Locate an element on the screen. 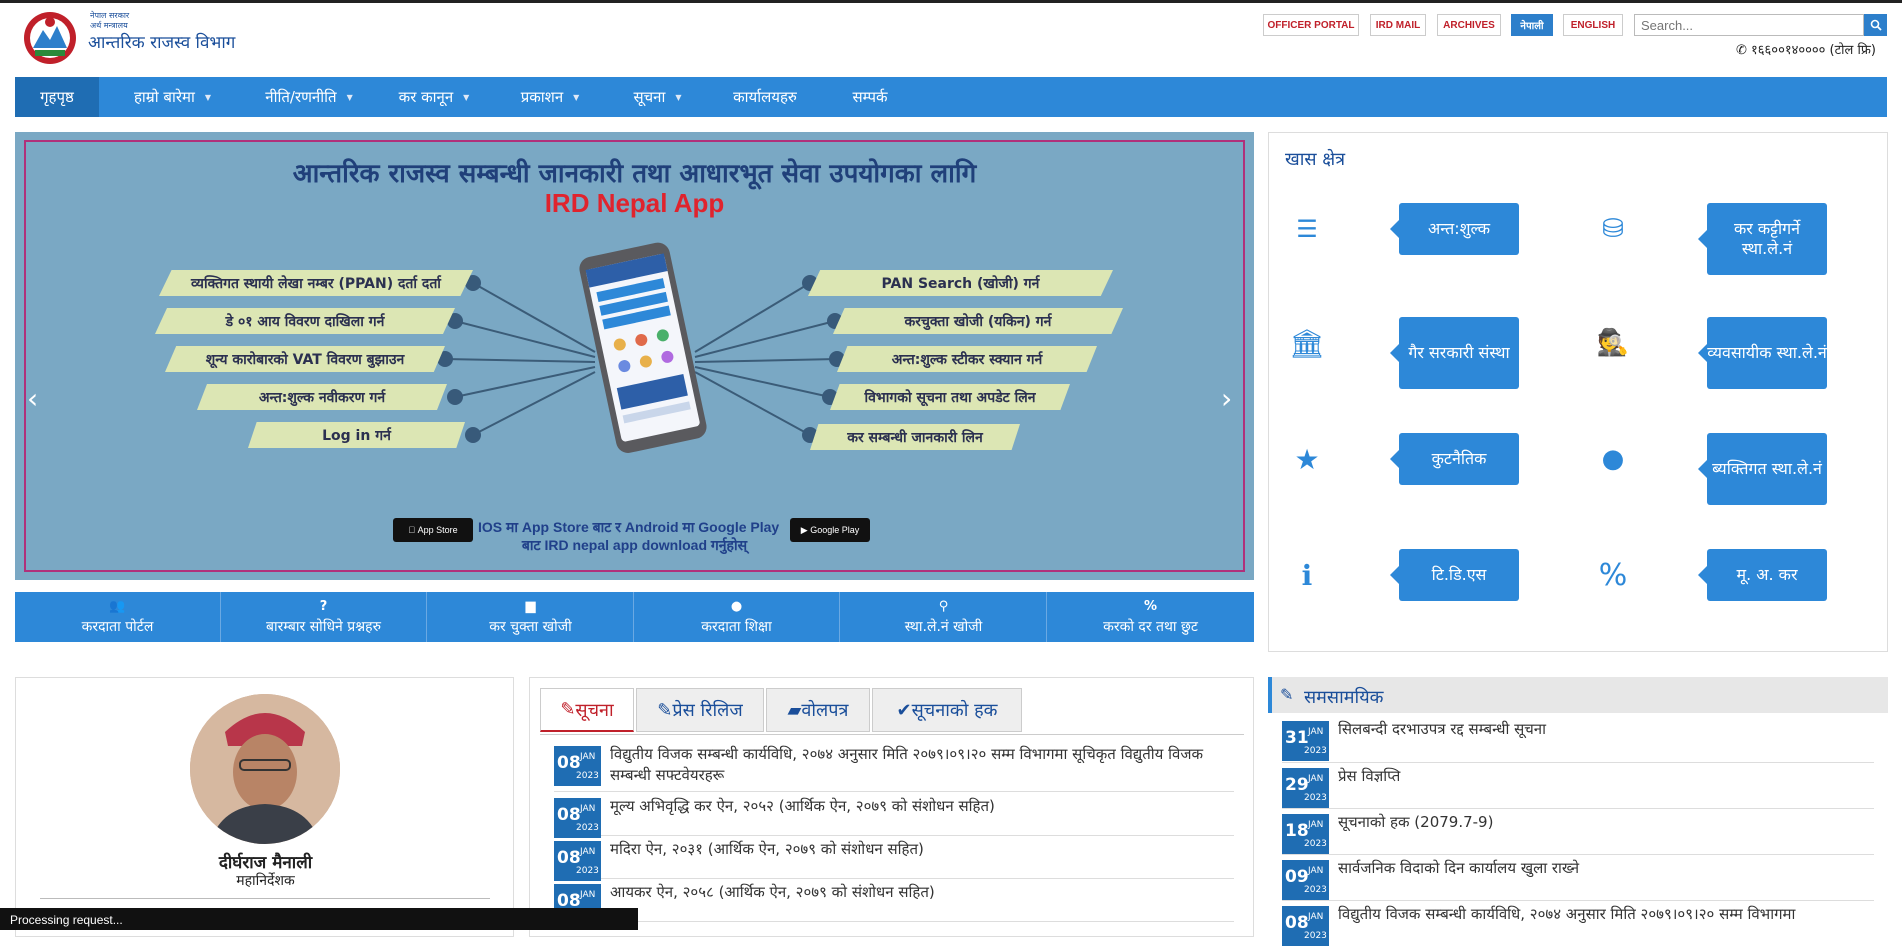 The height and width of the screenshot is (948, 1902). banner-feature-left: डे ०१ आय विवरण दाखिला गर्न is located at coordinates (305, 321).